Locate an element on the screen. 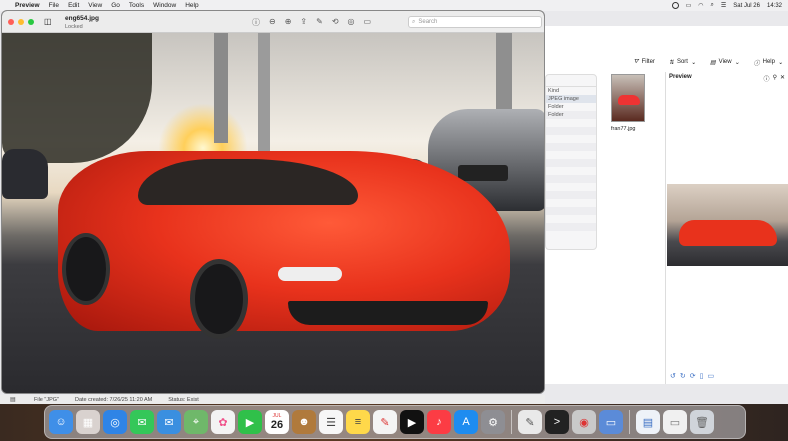 This screenshot has width=788, height=441. menu-time: 14:32 is located at coordinates (774, 6).